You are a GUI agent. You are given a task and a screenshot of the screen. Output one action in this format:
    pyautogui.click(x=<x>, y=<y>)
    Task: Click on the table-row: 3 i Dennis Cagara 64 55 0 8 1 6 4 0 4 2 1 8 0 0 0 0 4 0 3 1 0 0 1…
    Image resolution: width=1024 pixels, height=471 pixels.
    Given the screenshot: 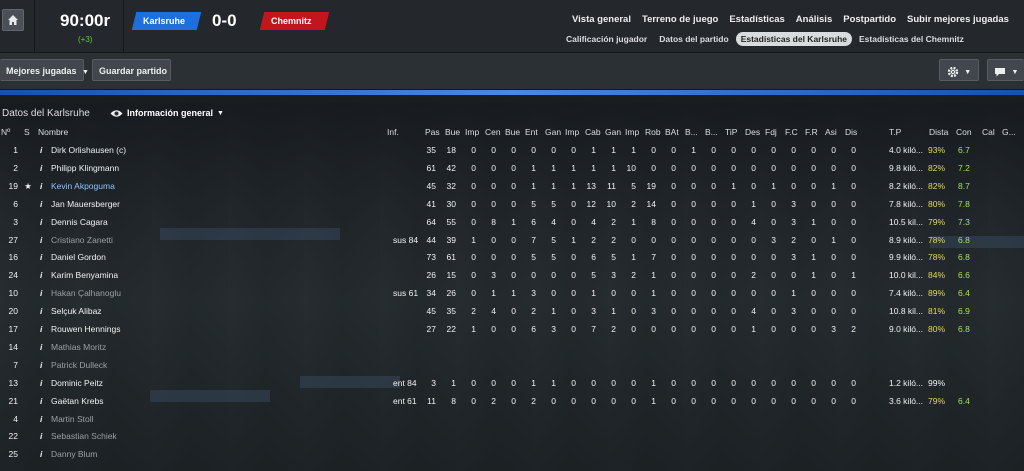 What is the action you would take?
    pyautogui.click(x=512, y=222)
    